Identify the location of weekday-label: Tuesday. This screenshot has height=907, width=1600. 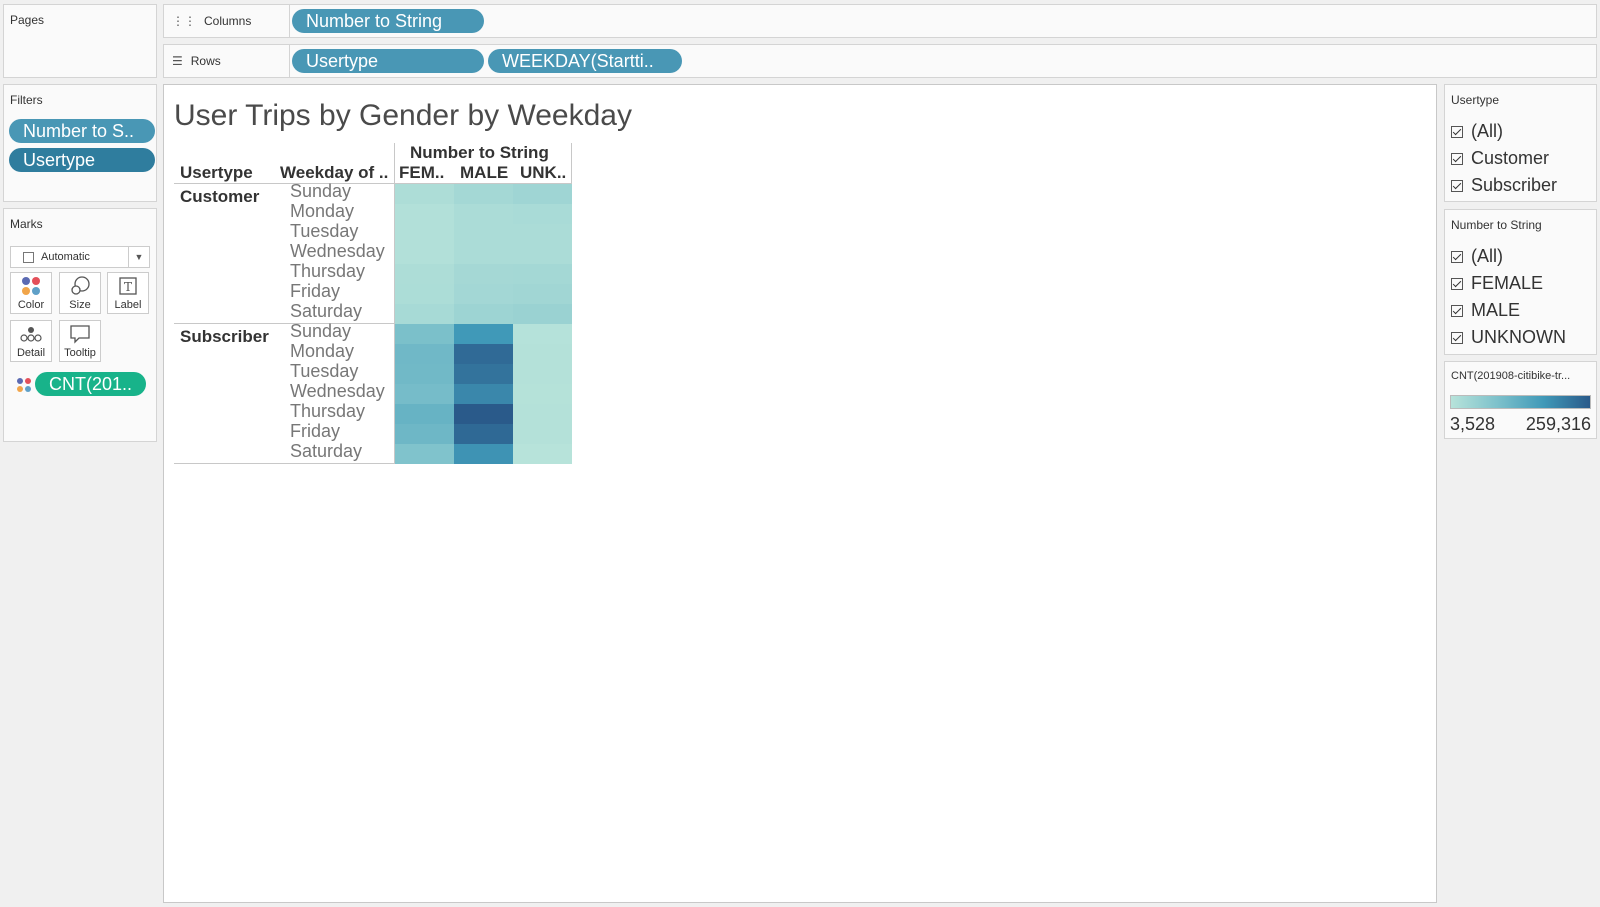
(324, 231).